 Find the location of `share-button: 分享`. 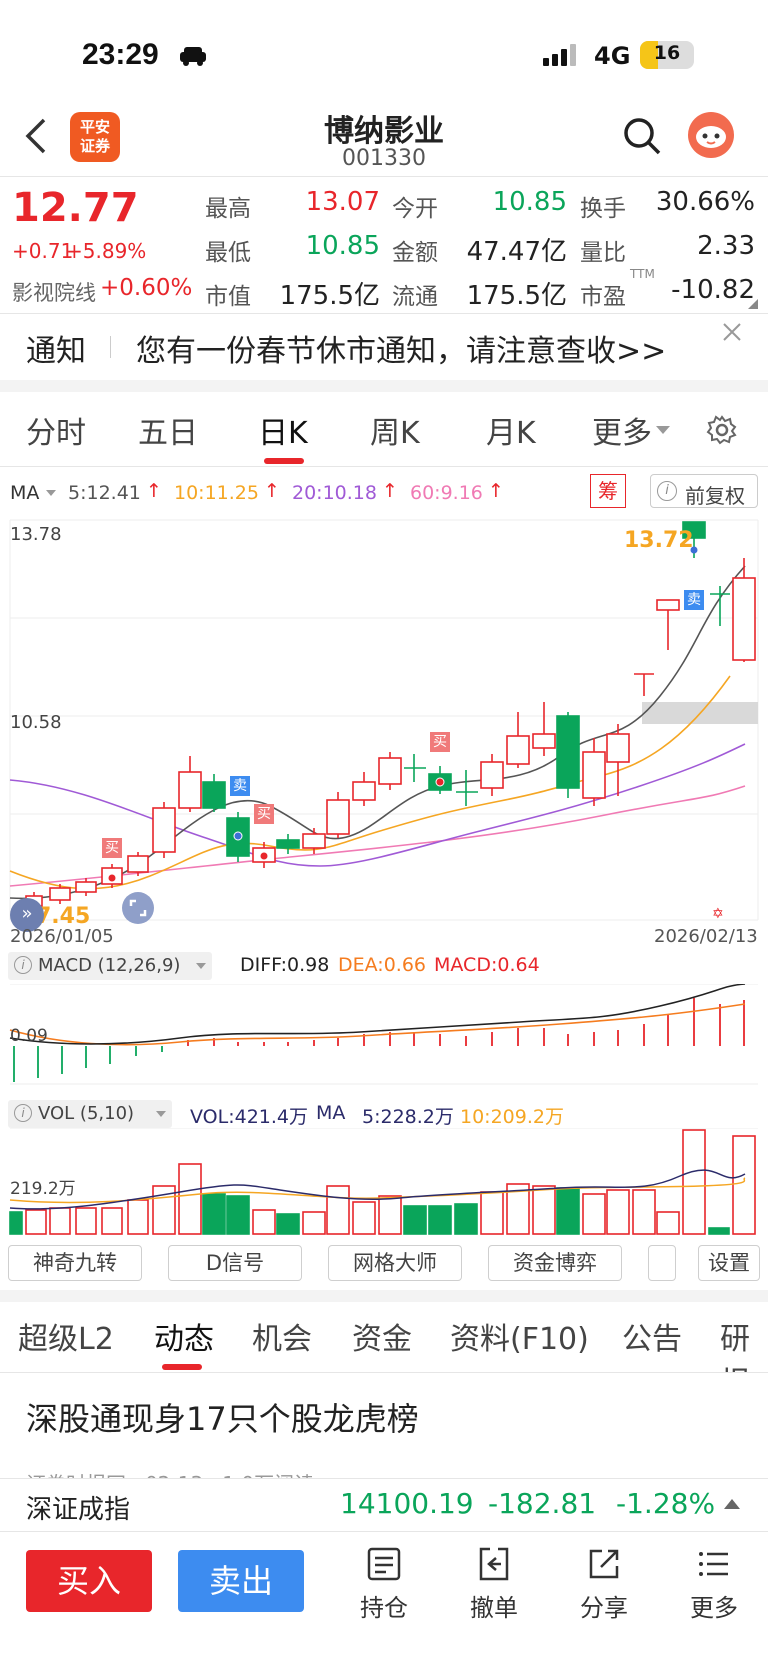

share-button: 分享 is located at coordinates (604, 1586).